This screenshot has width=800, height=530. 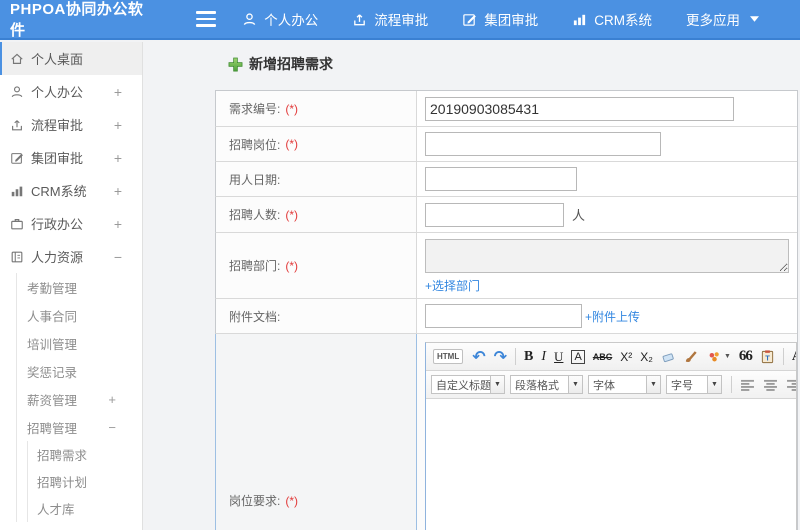 What do you see at coordinates (79, 399) in the screenshot?
I see `sidebar-item-salary-mgmt: 薪资管理 +` at bounding box center [79, 399].